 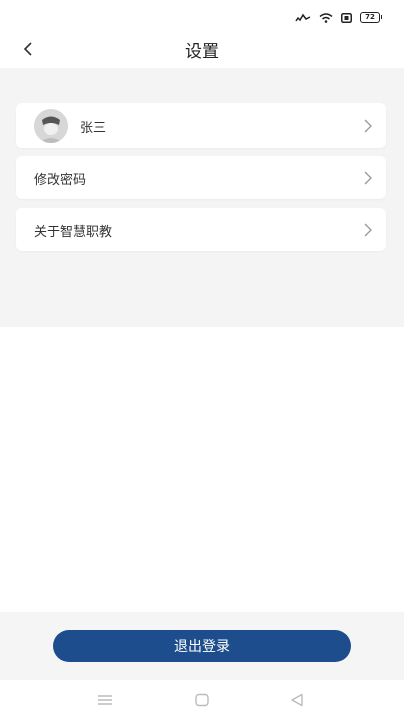 I want to click on menu-icon, so click(x=105, y=701).